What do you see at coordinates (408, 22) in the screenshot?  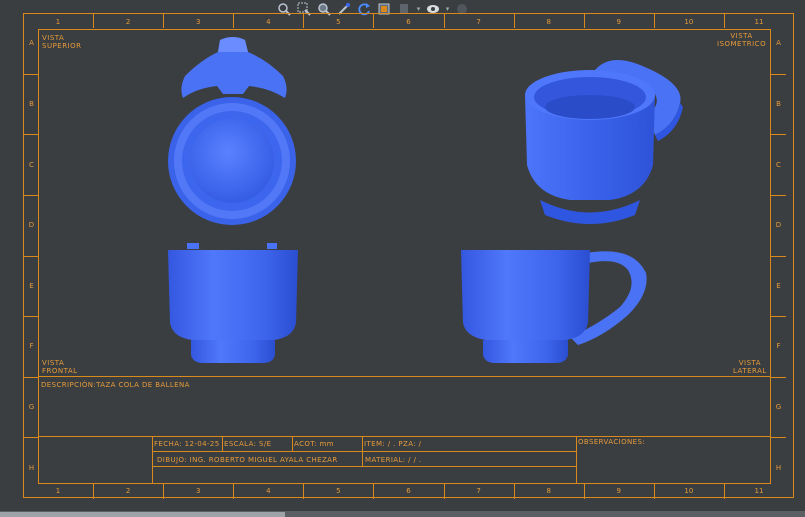 I see `zone-col-label-top: 6` at bounding box center [408, 22].